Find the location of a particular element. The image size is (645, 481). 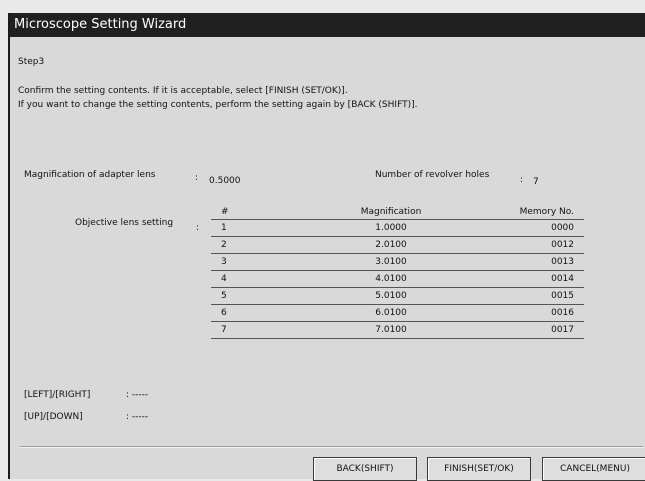

row-memory: 0017 is located at coordinates (522, 330).